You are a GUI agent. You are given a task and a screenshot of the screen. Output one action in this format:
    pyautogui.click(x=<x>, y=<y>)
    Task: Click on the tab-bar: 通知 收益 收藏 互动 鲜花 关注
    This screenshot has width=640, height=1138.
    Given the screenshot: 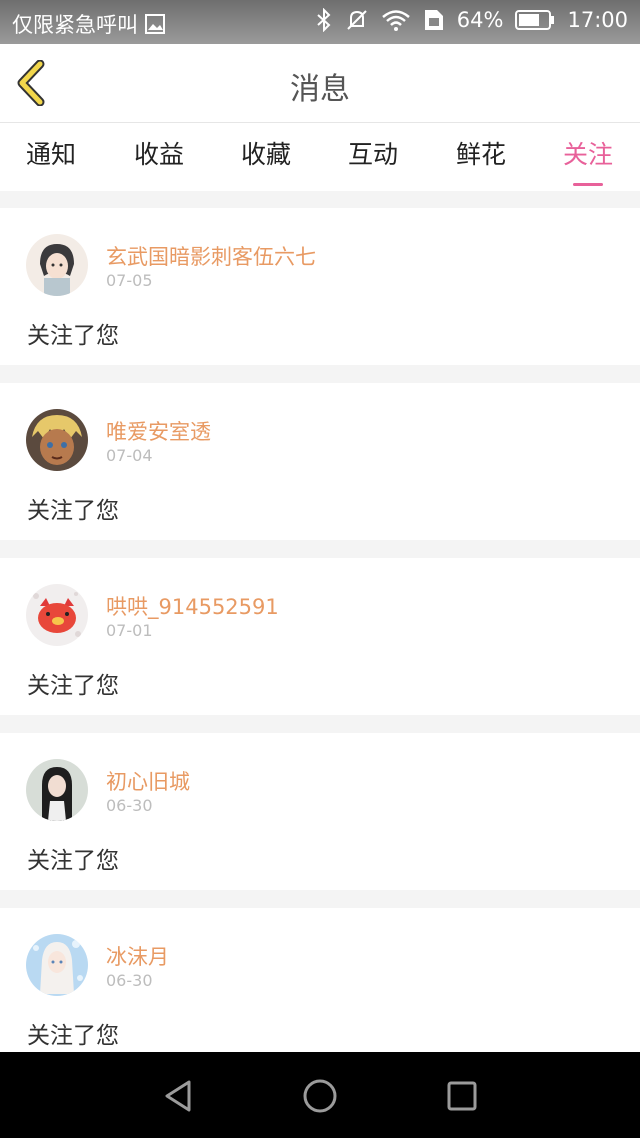 What is the action you would take?
    pyautogui.click(x=320, y=157)
    